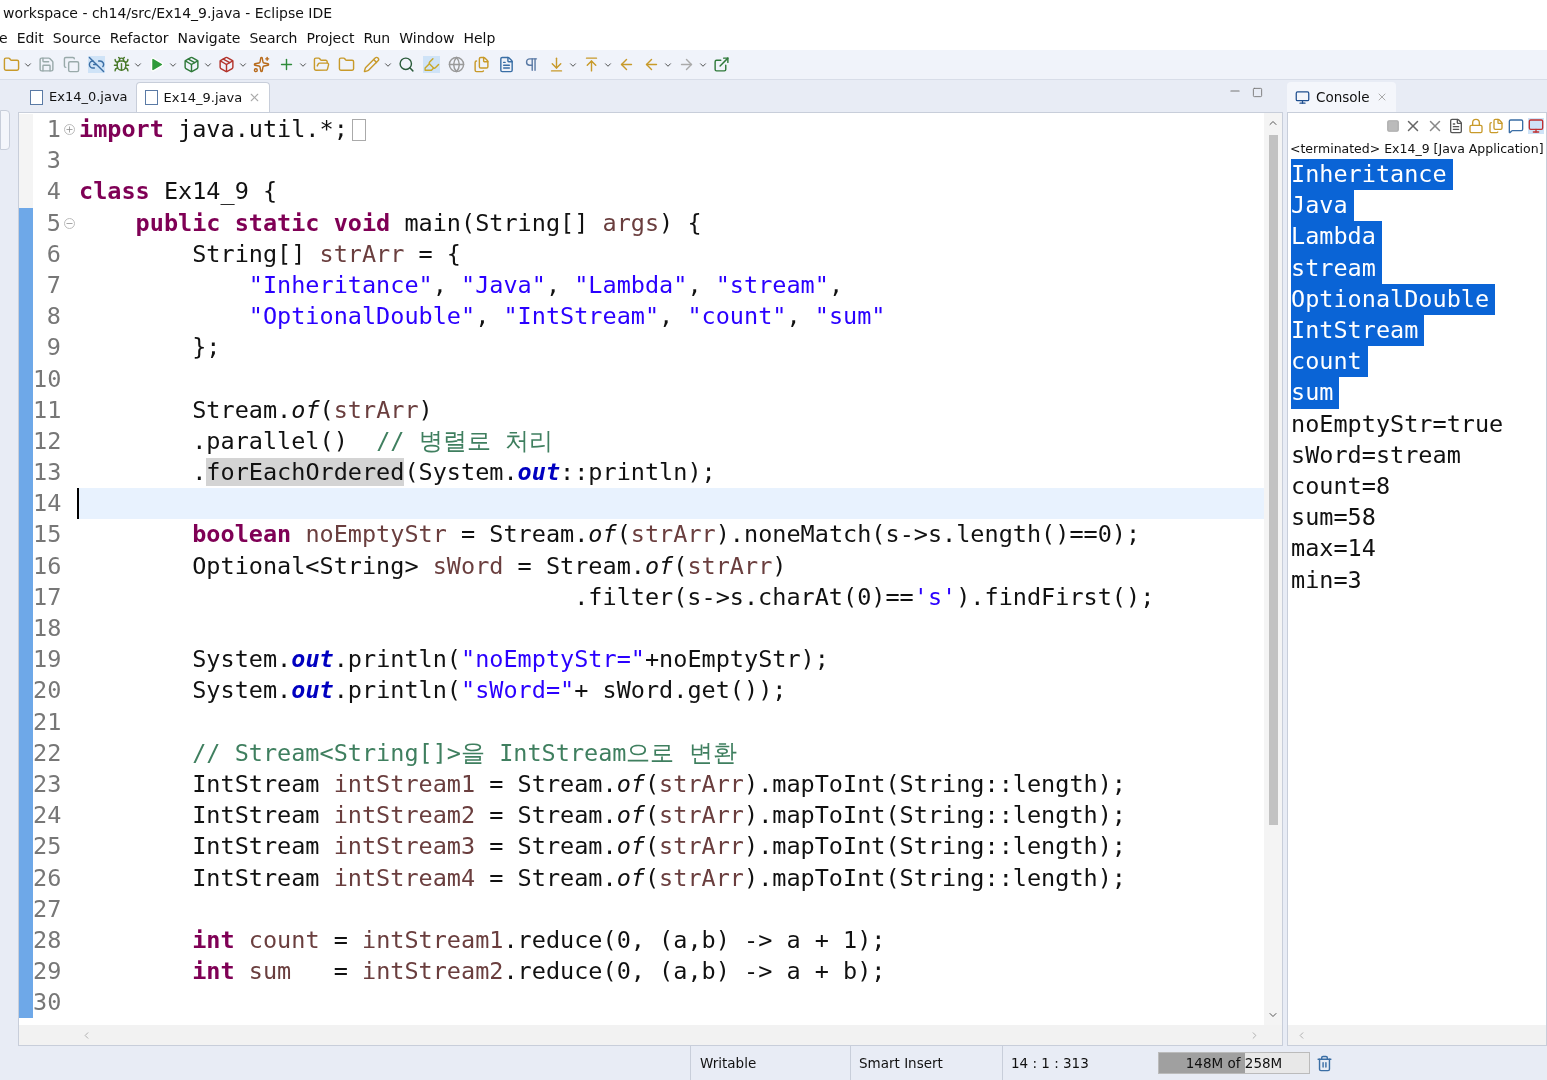  I want to click on menu-item: e, so click(4, 38).